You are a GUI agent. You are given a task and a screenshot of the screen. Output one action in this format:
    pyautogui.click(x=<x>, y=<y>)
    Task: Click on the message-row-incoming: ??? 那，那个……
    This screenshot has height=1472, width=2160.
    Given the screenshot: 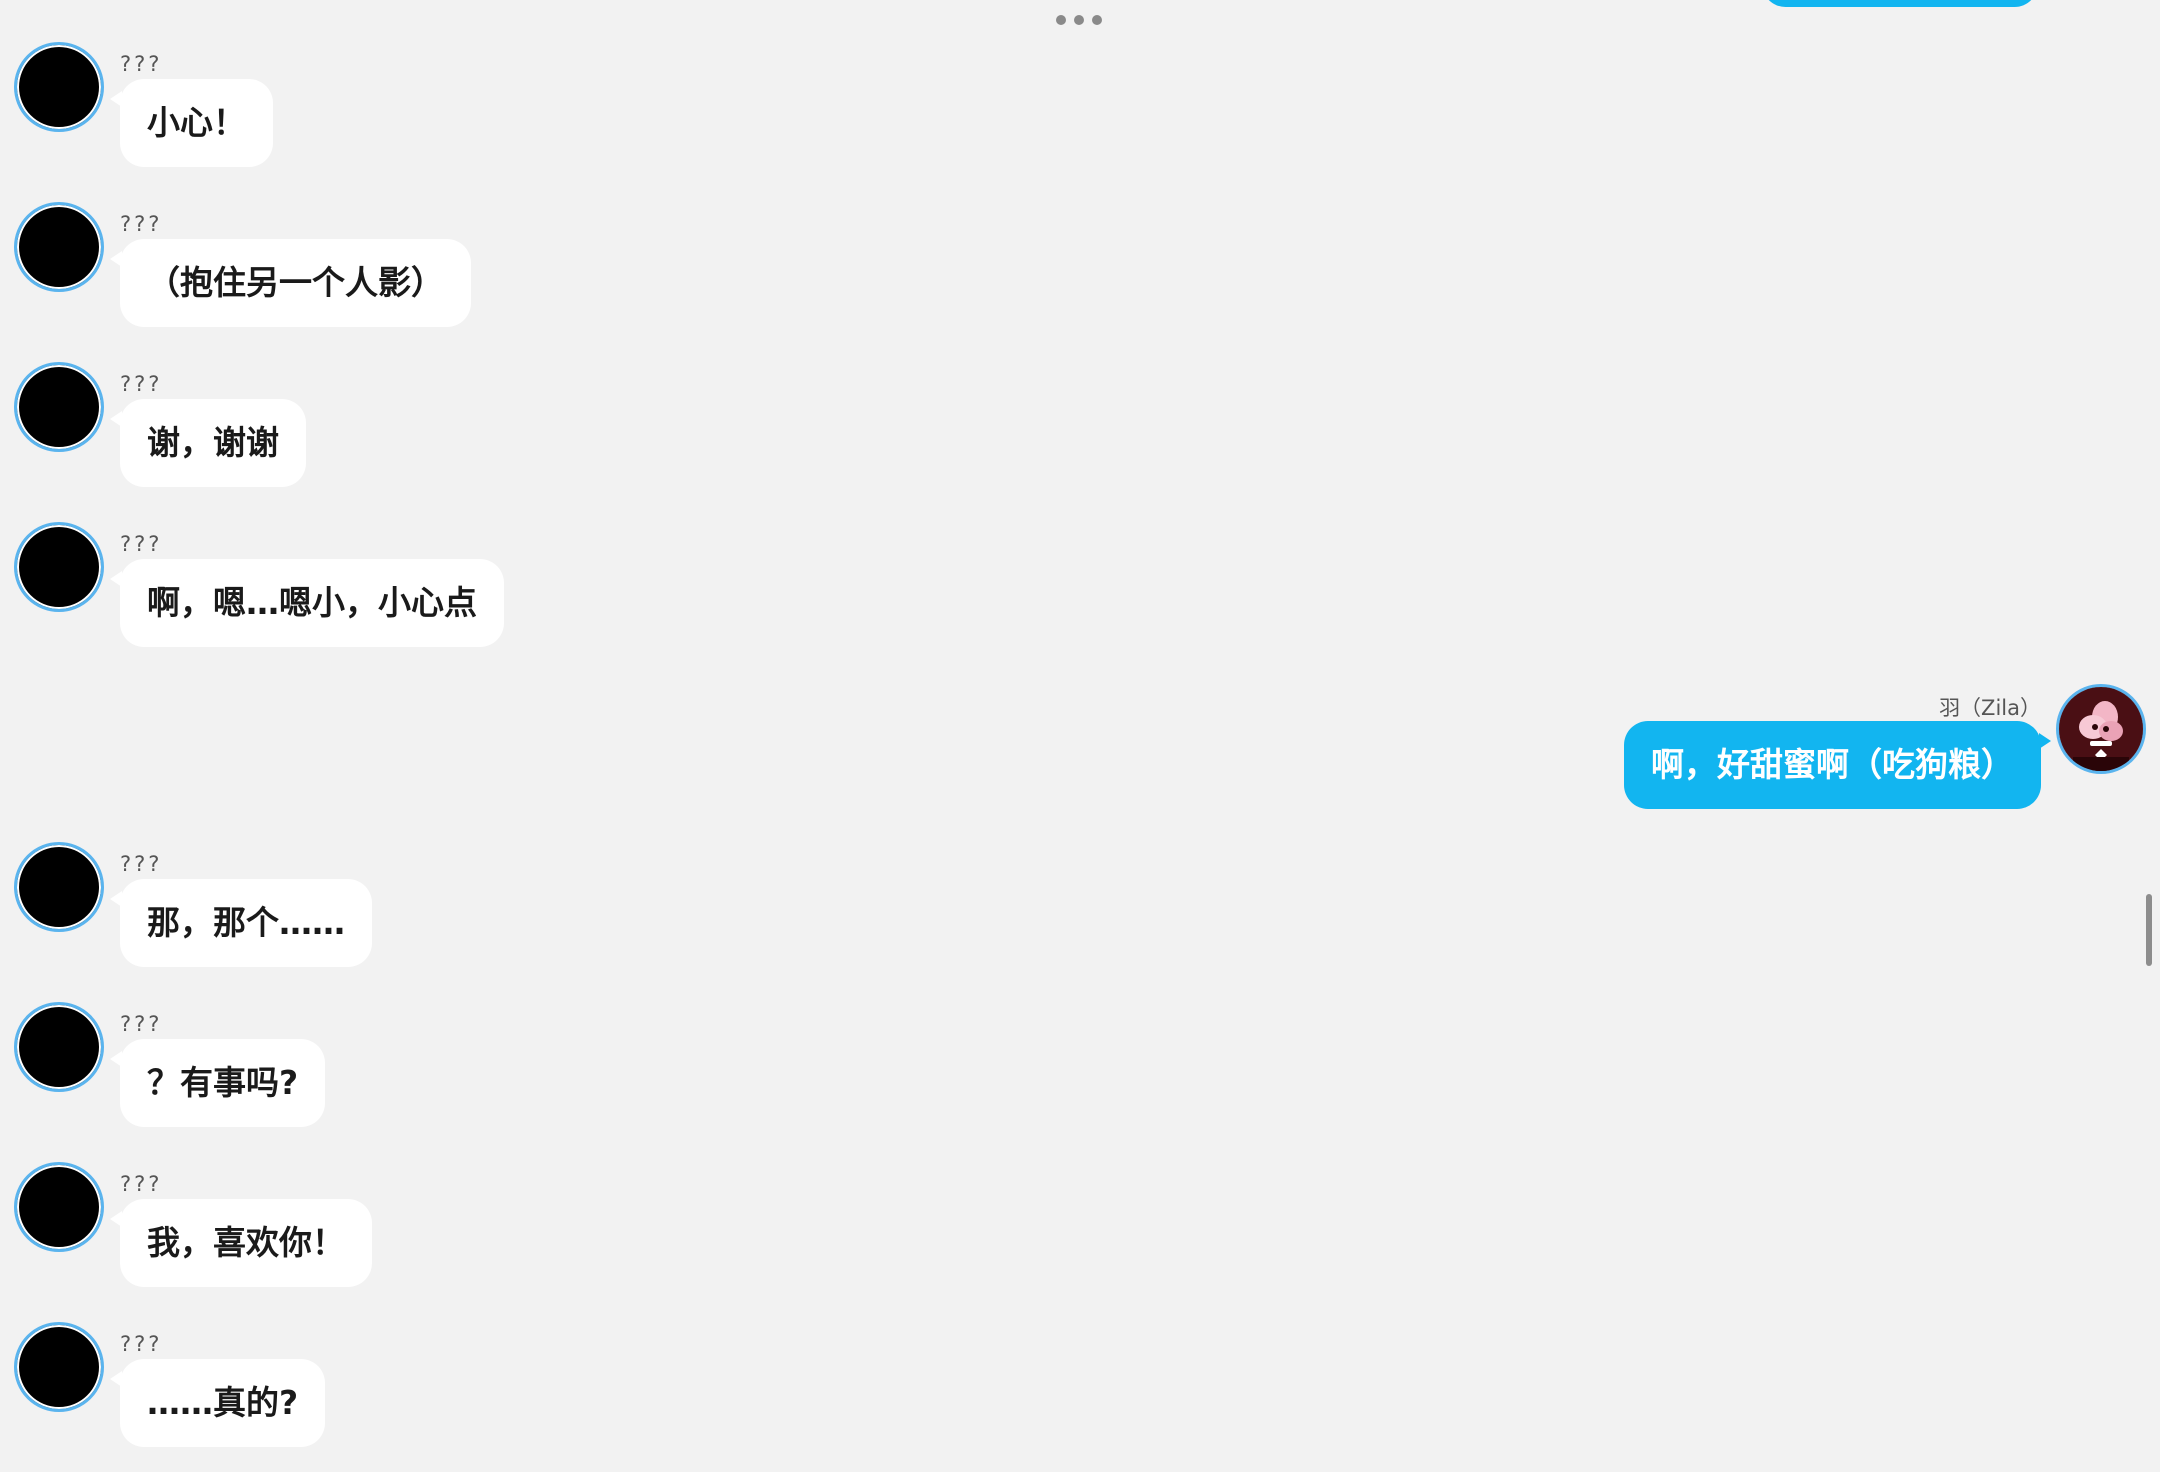 What is the action you would take?
    pyautogui.click(x=600, y=917)
    